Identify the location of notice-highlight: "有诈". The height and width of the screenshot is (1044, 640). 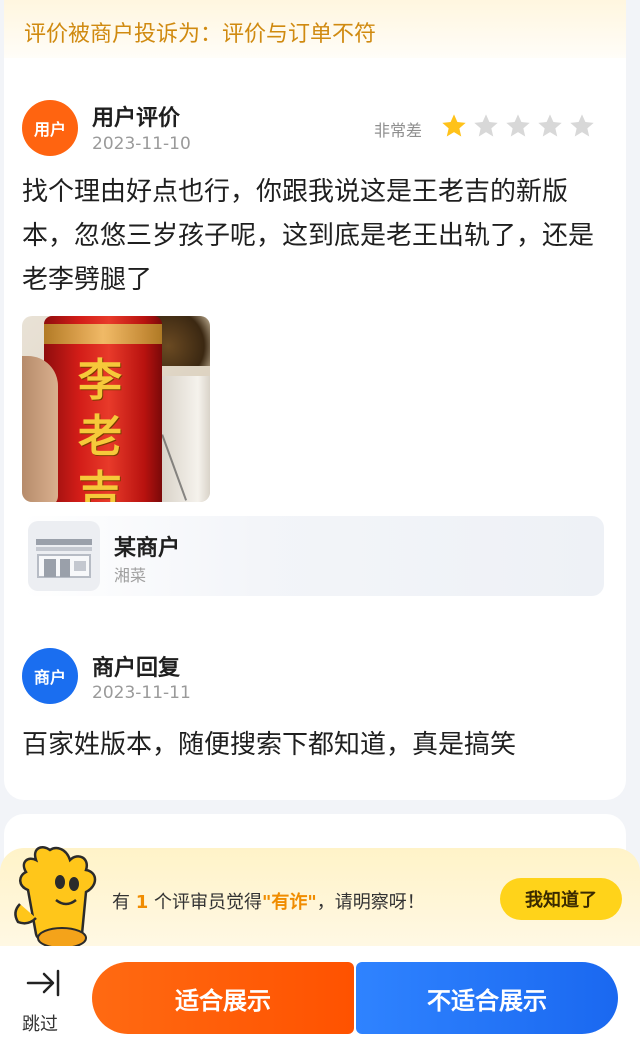
(289, 902).